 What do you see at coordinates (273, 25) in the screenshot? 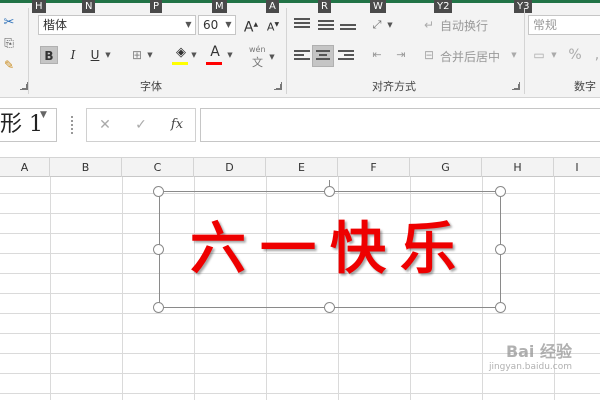
I see `shrink-font-button: A▼` at bounding box center [273, 25].